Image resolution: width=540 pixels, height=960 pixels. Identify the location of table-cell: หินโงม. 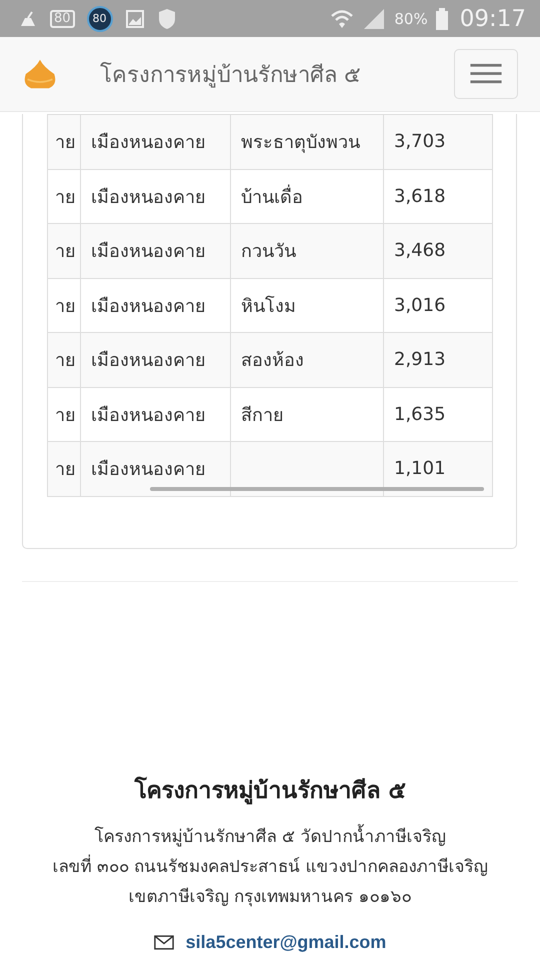
(268, 306).